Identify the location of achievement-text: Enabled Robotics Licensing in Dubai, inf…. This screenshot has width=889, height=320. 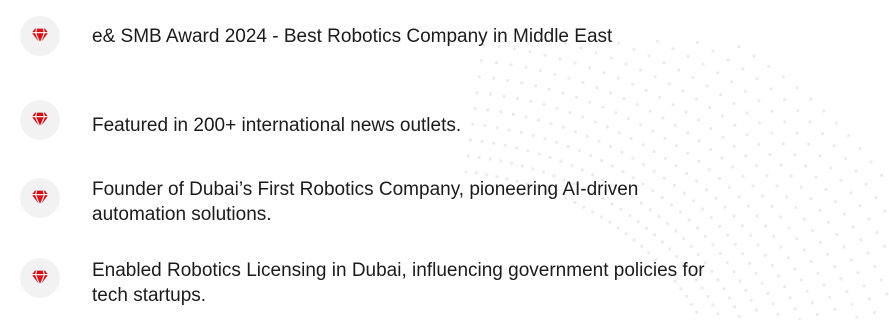
(398, 283).